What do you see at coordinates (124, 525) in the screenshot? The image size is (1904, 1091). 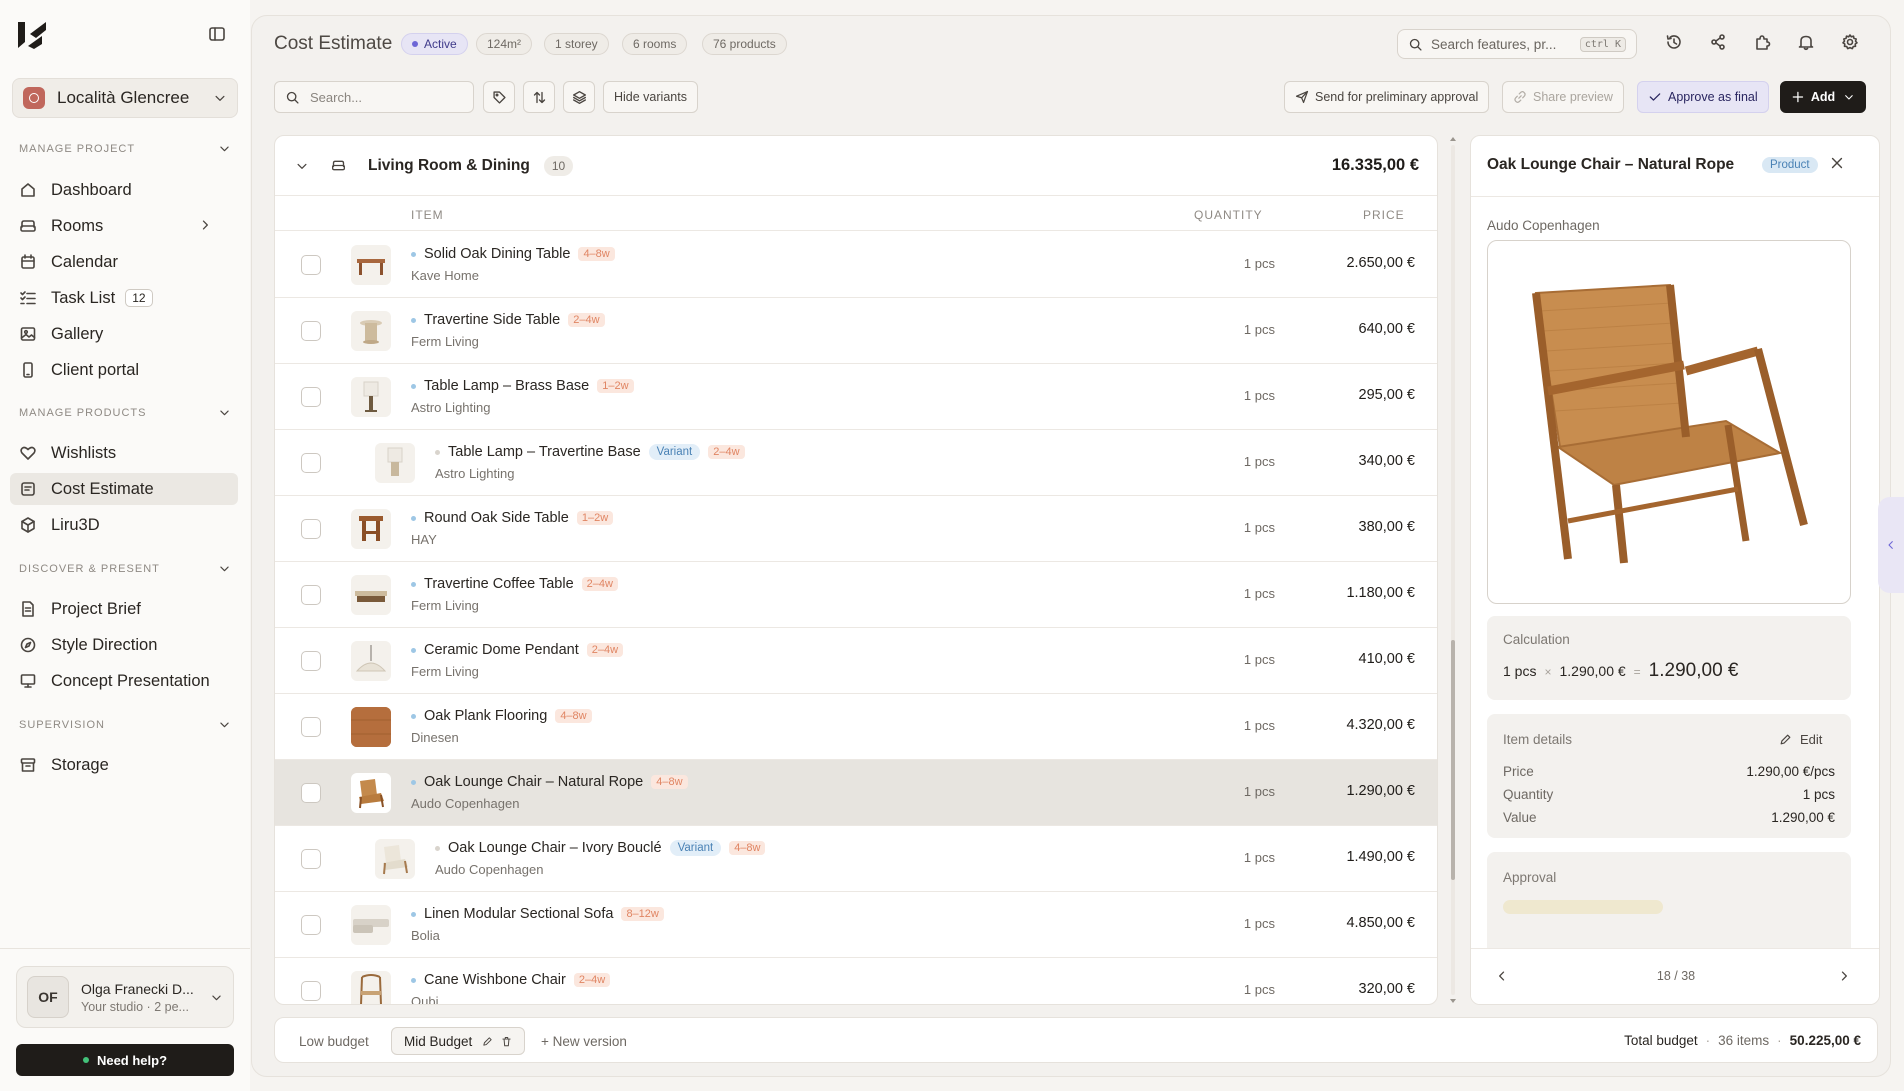 I see `sidebar-item-liru3d: Liru3D` at bounding box center [124, 525].